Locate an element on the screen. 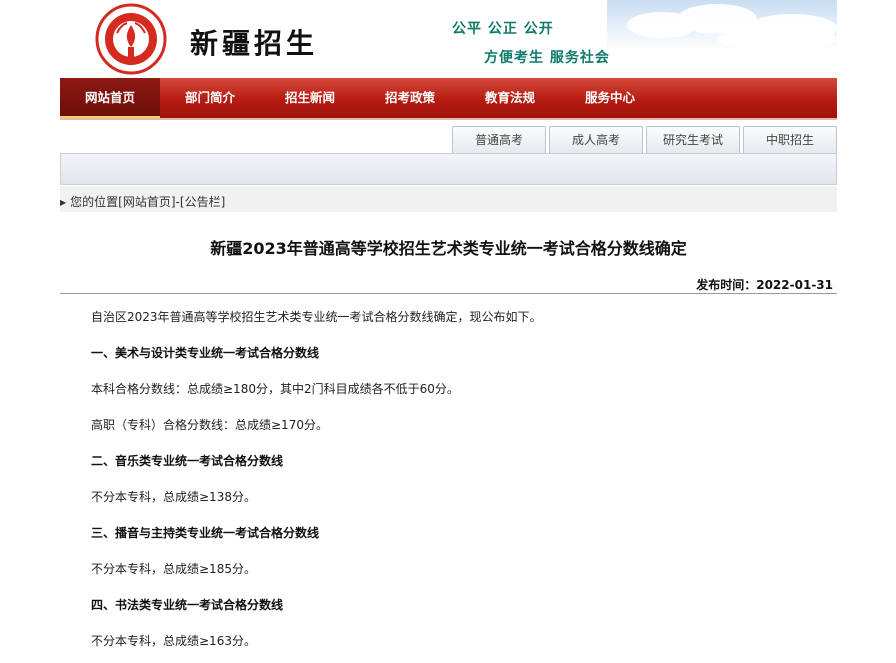  breadcrumb-home-link: [网站首页] is located at coordinates (146, 202).